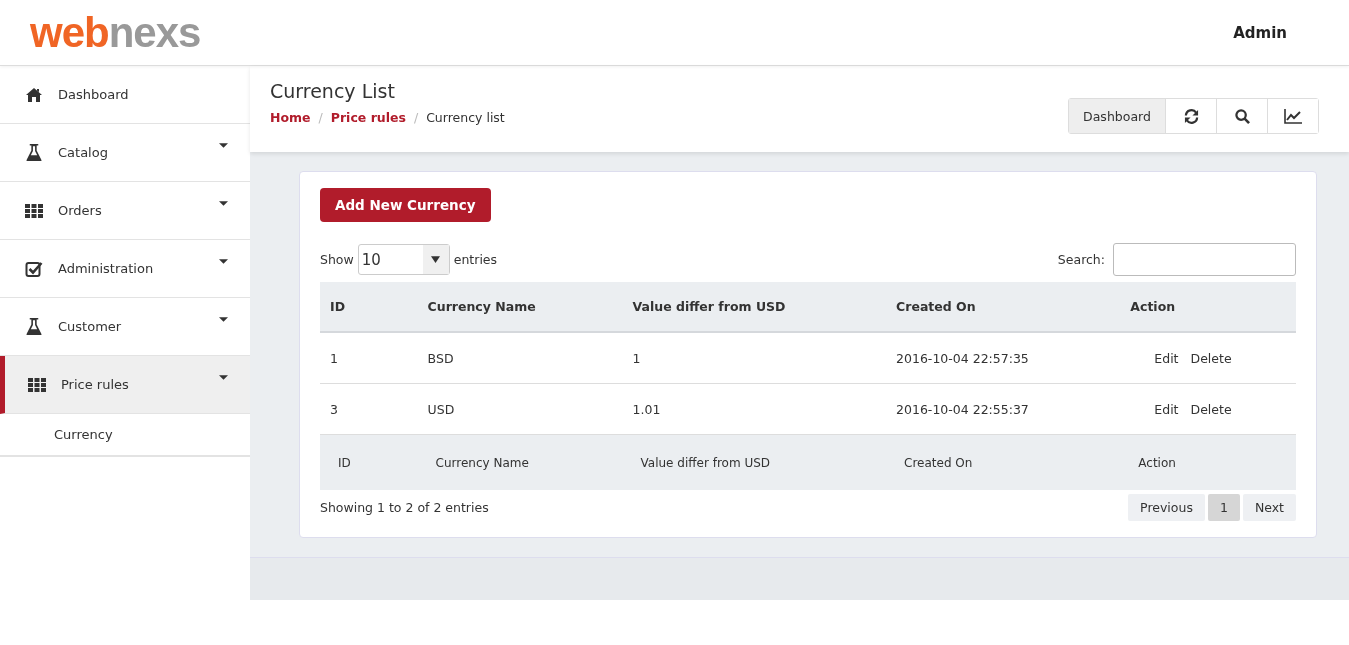 The width and height of the screenshot is (1349, 645). What do you see at coordinates (709, 306) in the screenshot?
I see `column-header: Value differ from USD` at bounding box center [709, 306].